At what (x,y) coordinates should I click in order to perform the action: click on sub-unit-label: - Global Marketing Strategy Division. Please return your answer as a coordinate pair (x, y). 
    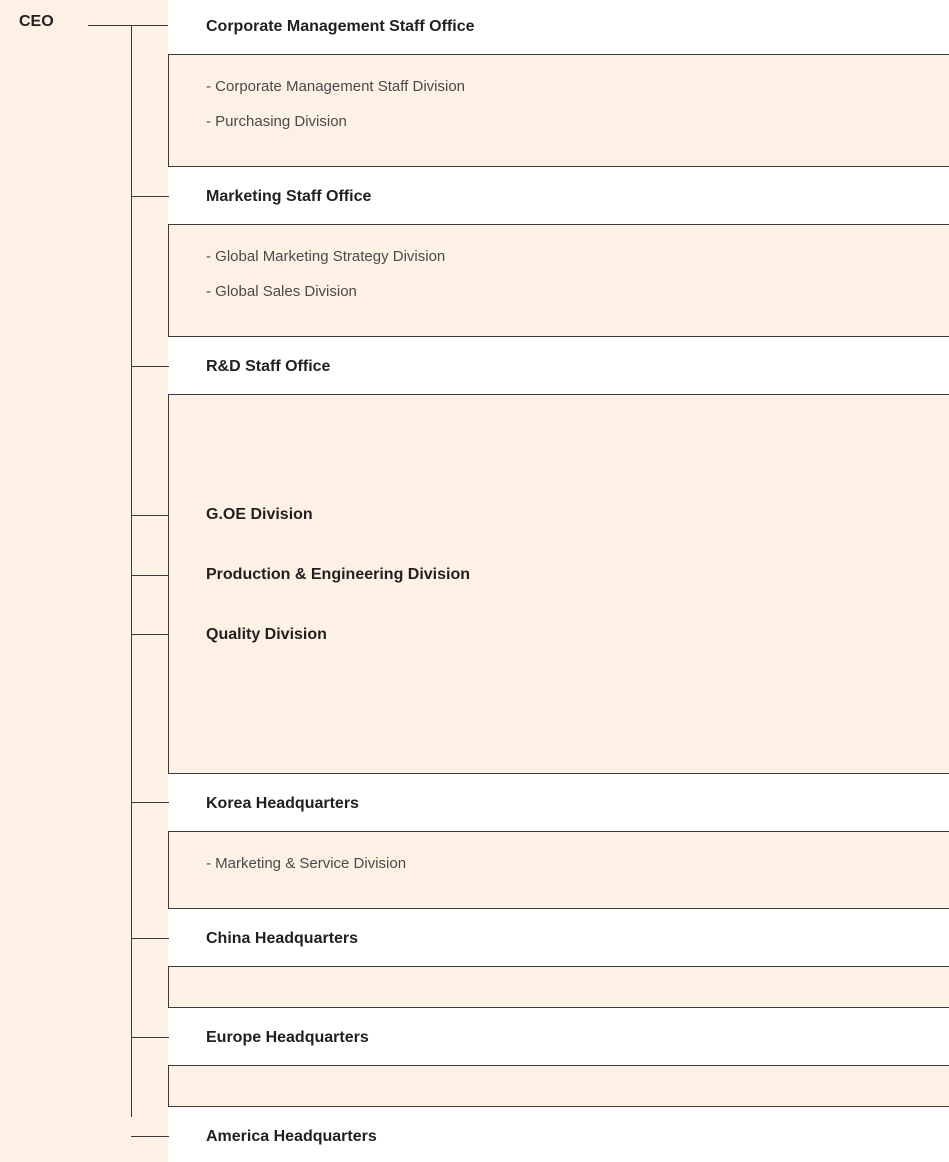
    Looking at the image, I should click on (326, 256).